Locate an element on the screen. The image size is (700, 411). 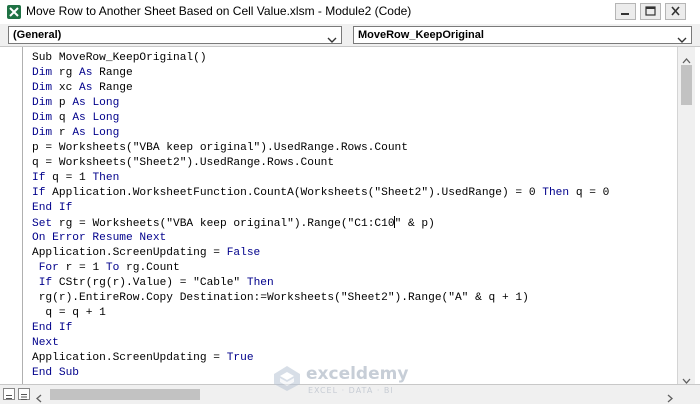
code-line: q = q + 1 is located at coordinates (320, 313).